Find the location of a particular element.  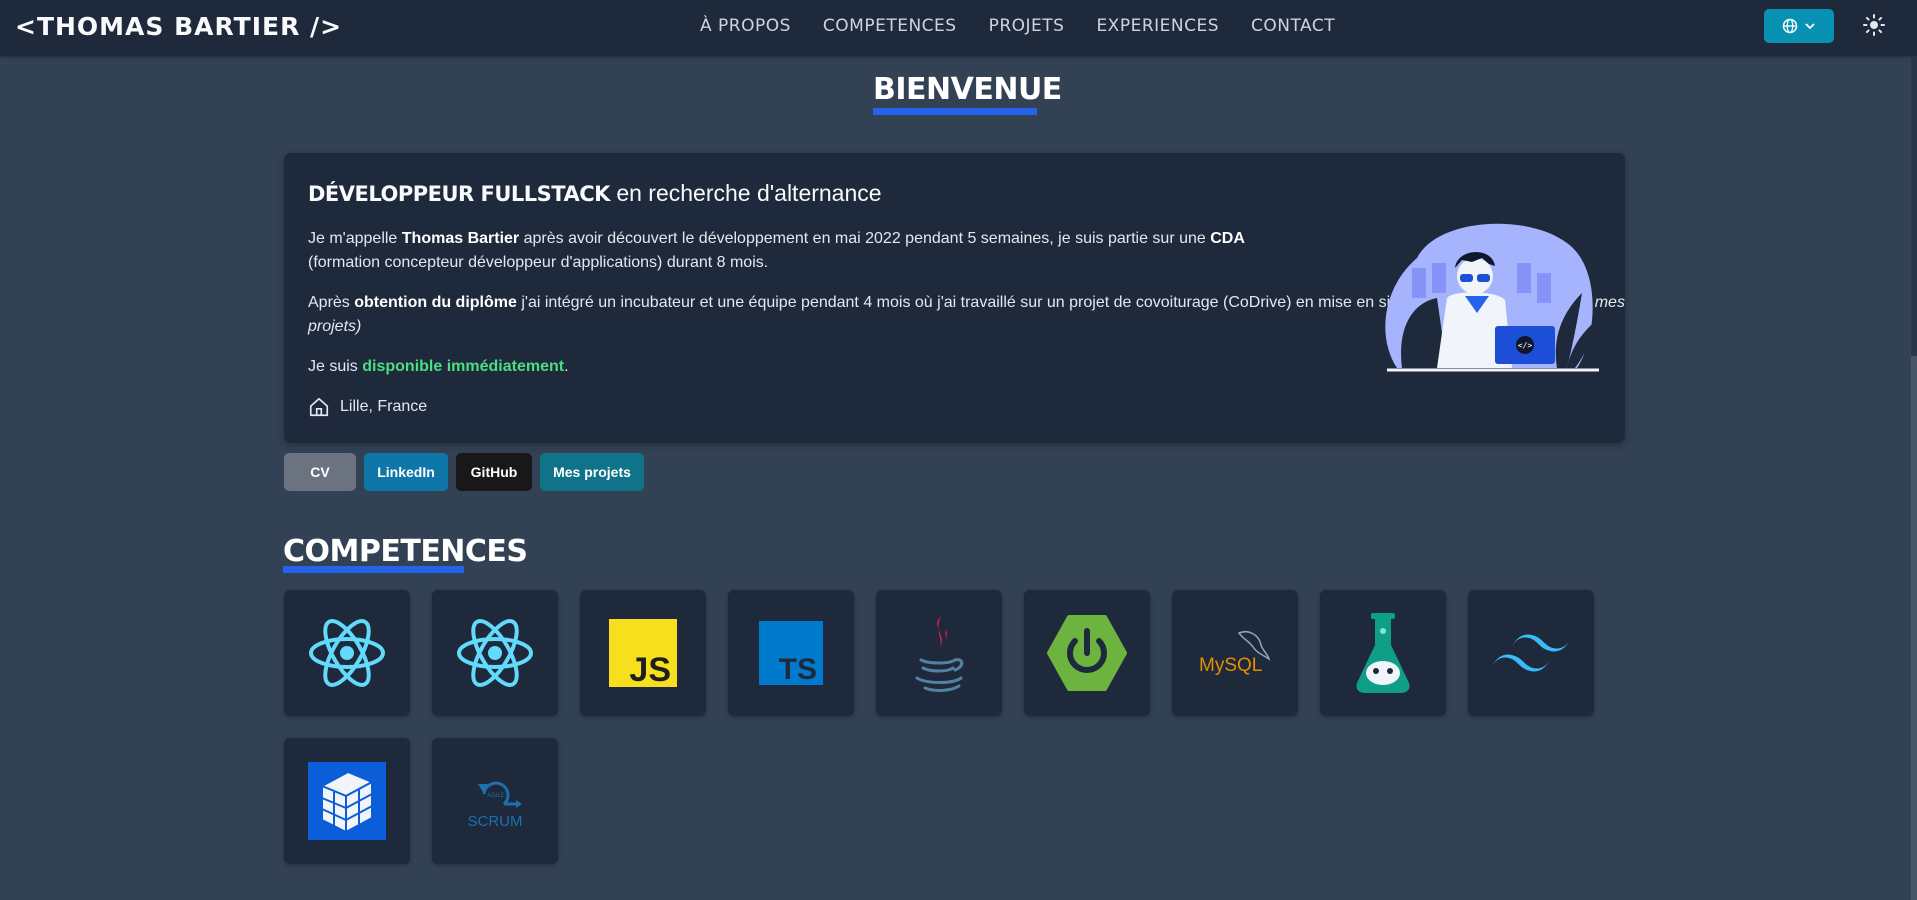

developer-illustration: </> is located at coordinates (1492, 297).